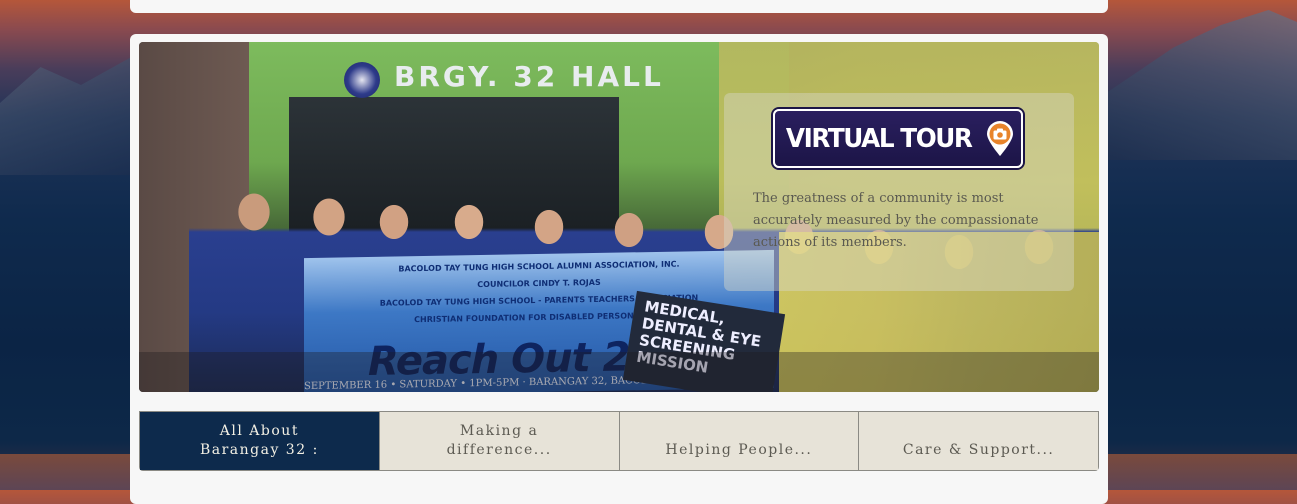 The width and height of the screenshot is (1297, 504). Describe the element at coordinates (67, 115) in the screenshot. I see `background-mountain-left` at that location.